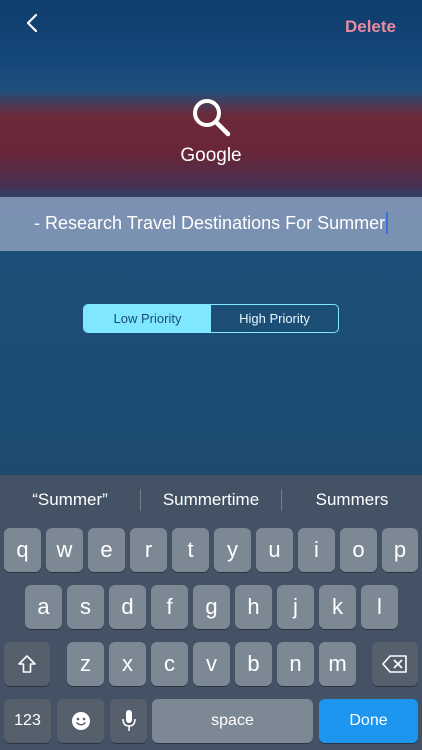 Image resolution: width=422 pixels, height=750 pixels. What do you see at coordinates (27, 721) in the screenshot?
I see `numbers-key: 123` at bounding box center [27, 721].